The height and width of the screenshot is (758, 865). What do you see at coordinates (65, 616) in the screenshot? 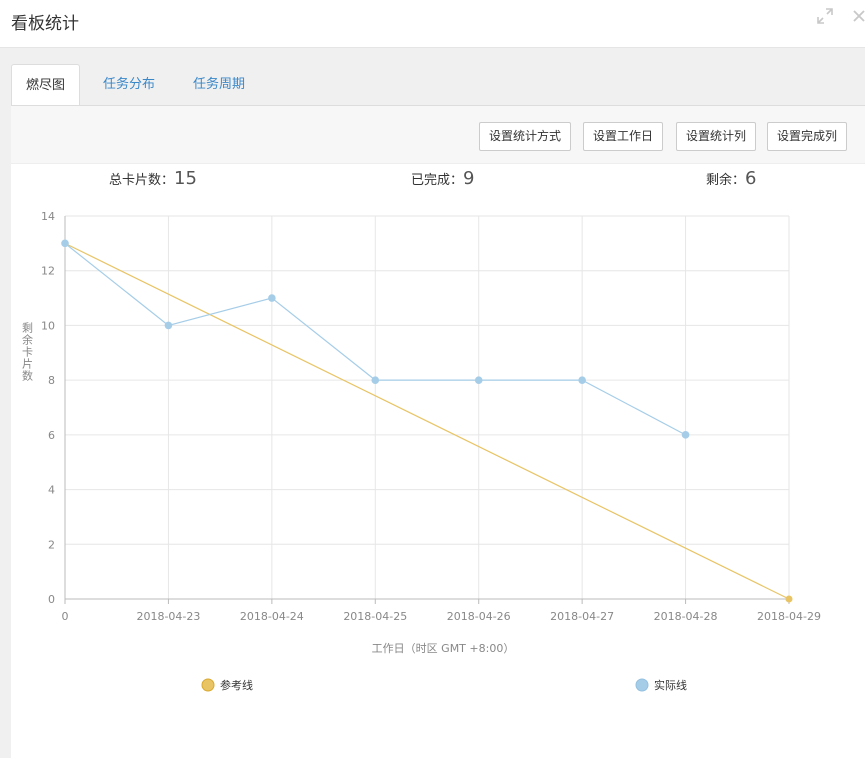
I see `x-tick-label: 0` at bounding box center [65, 616].